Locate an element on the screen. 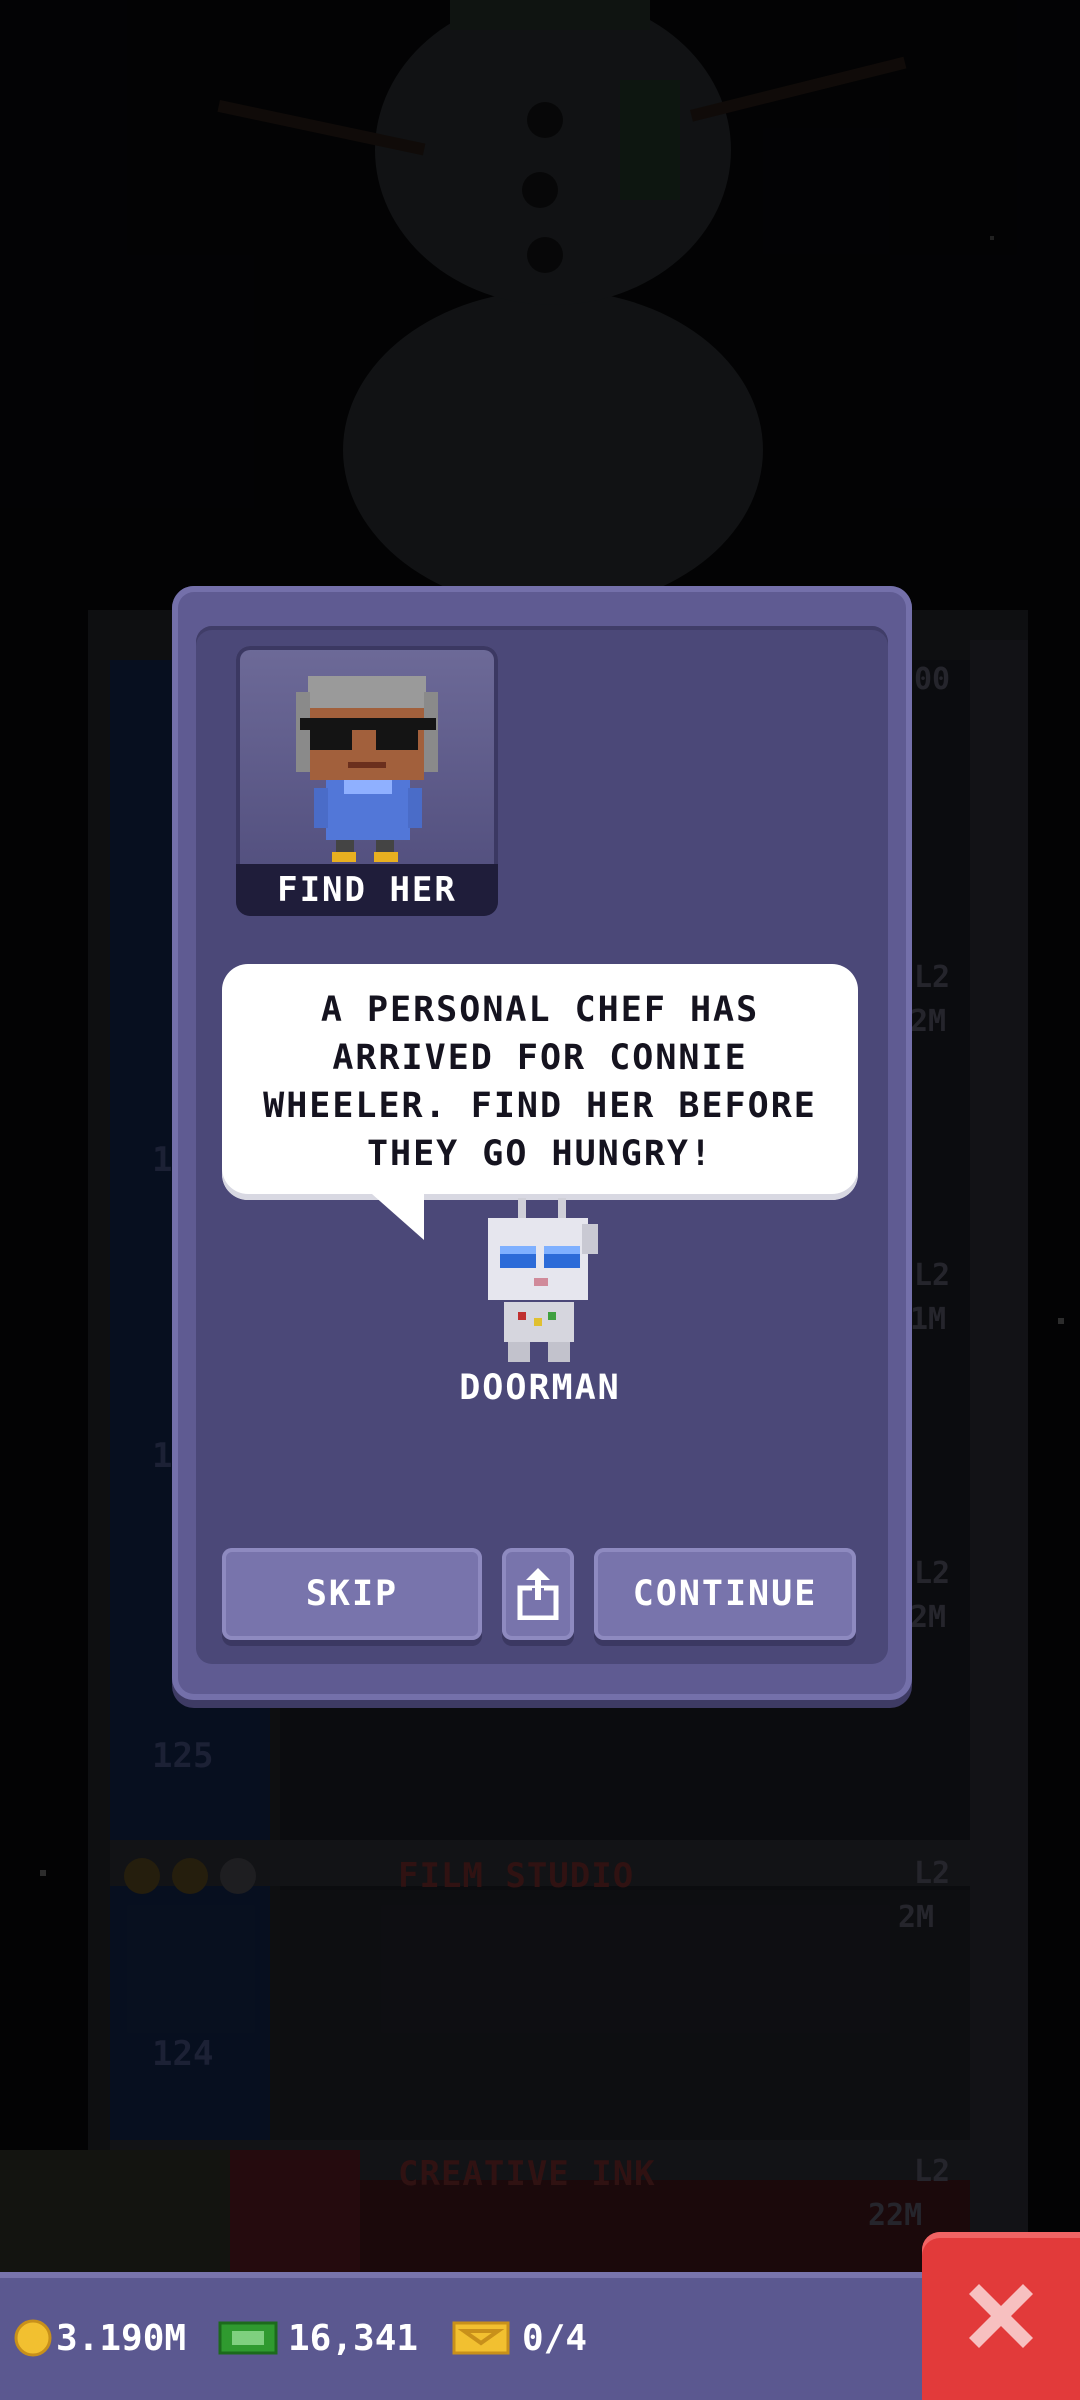 The image size is (1080, 2400). chef-avatar-icon is located at coordinates (367, 769).